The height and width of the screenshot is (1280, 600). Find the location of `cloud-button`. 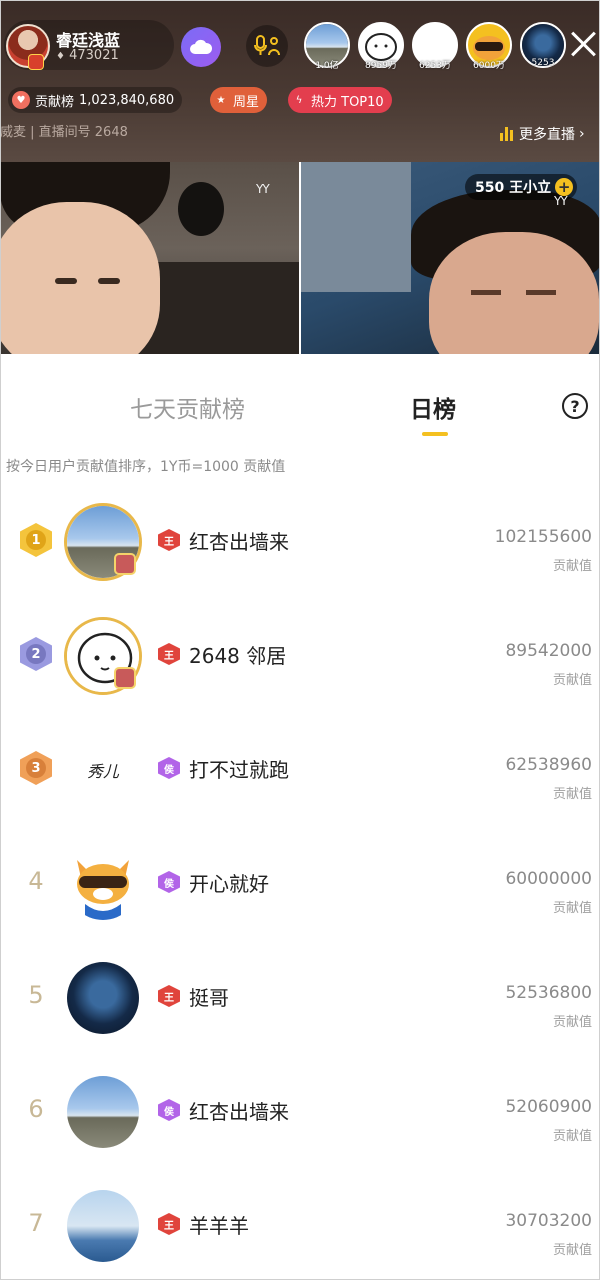

cloud-button is located at coordinates (201, 47).